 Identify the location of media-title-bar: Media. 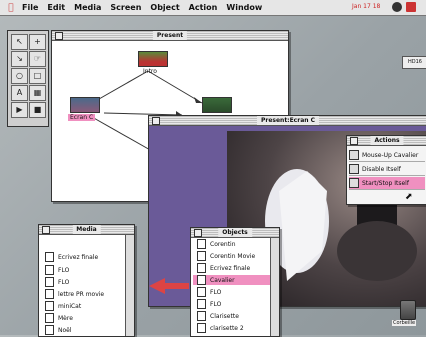
(86, 230).